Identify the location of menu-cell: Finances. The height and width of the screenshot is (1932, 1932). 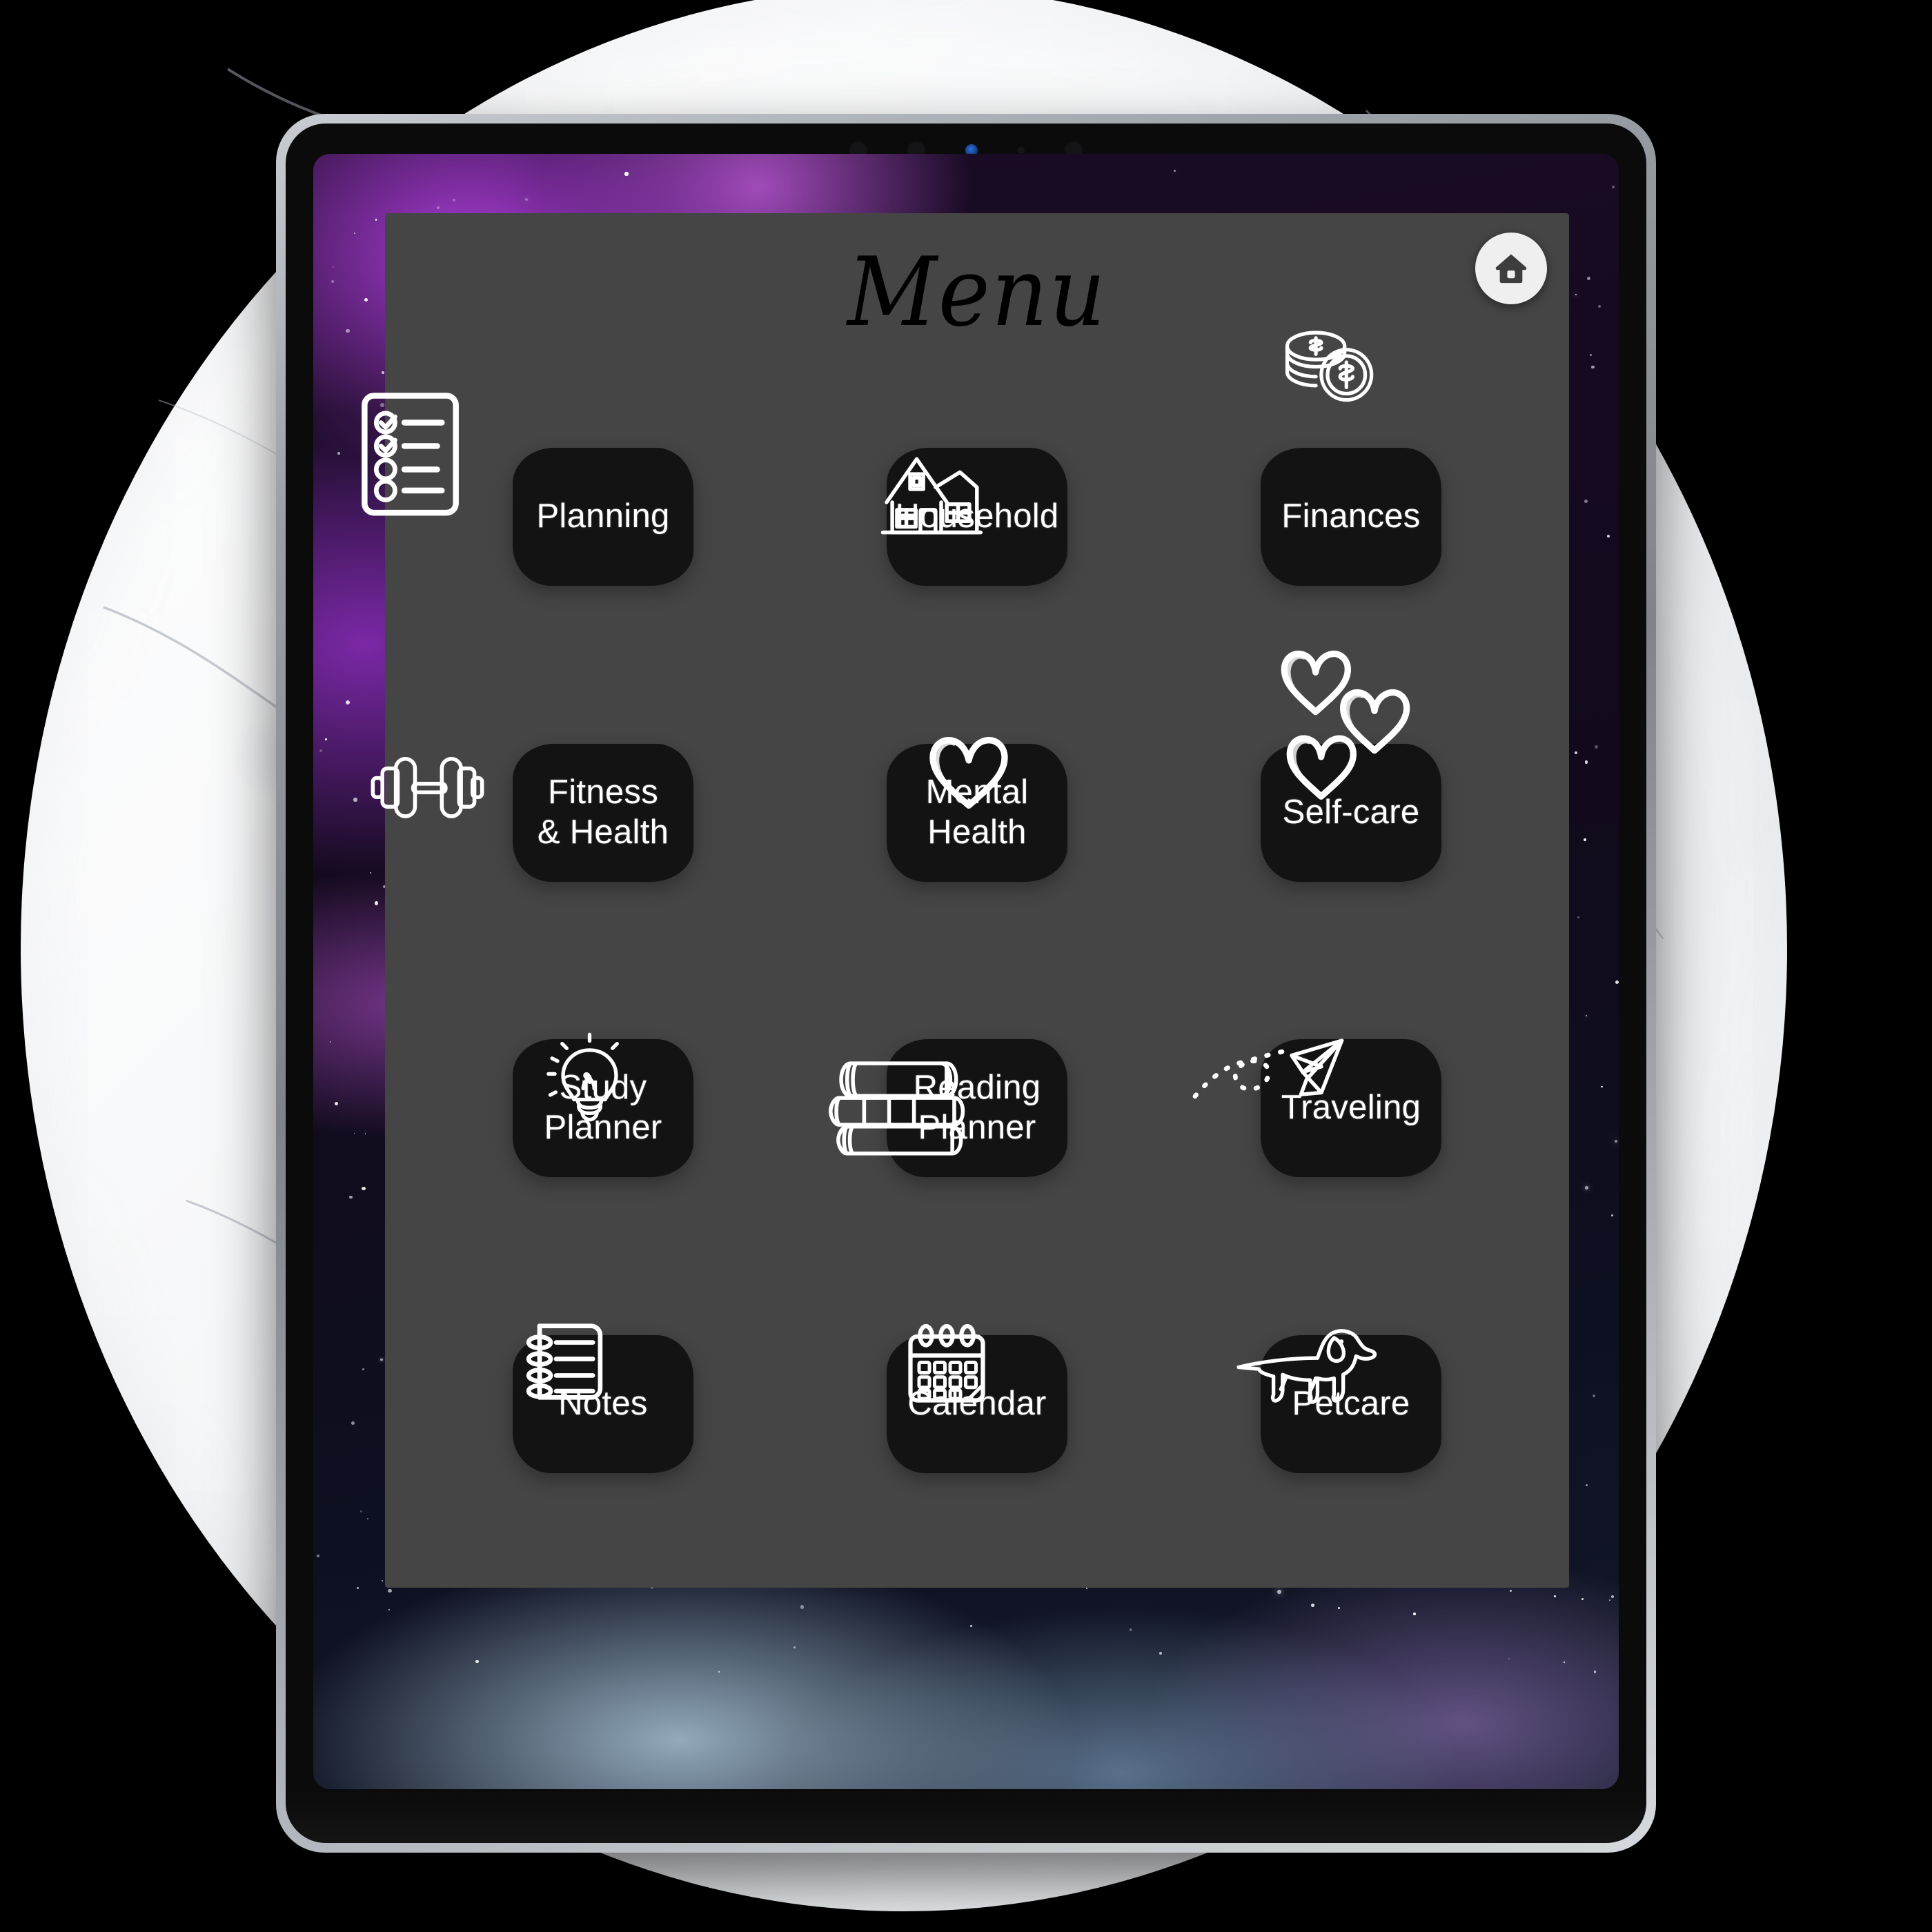
(1351, 496).